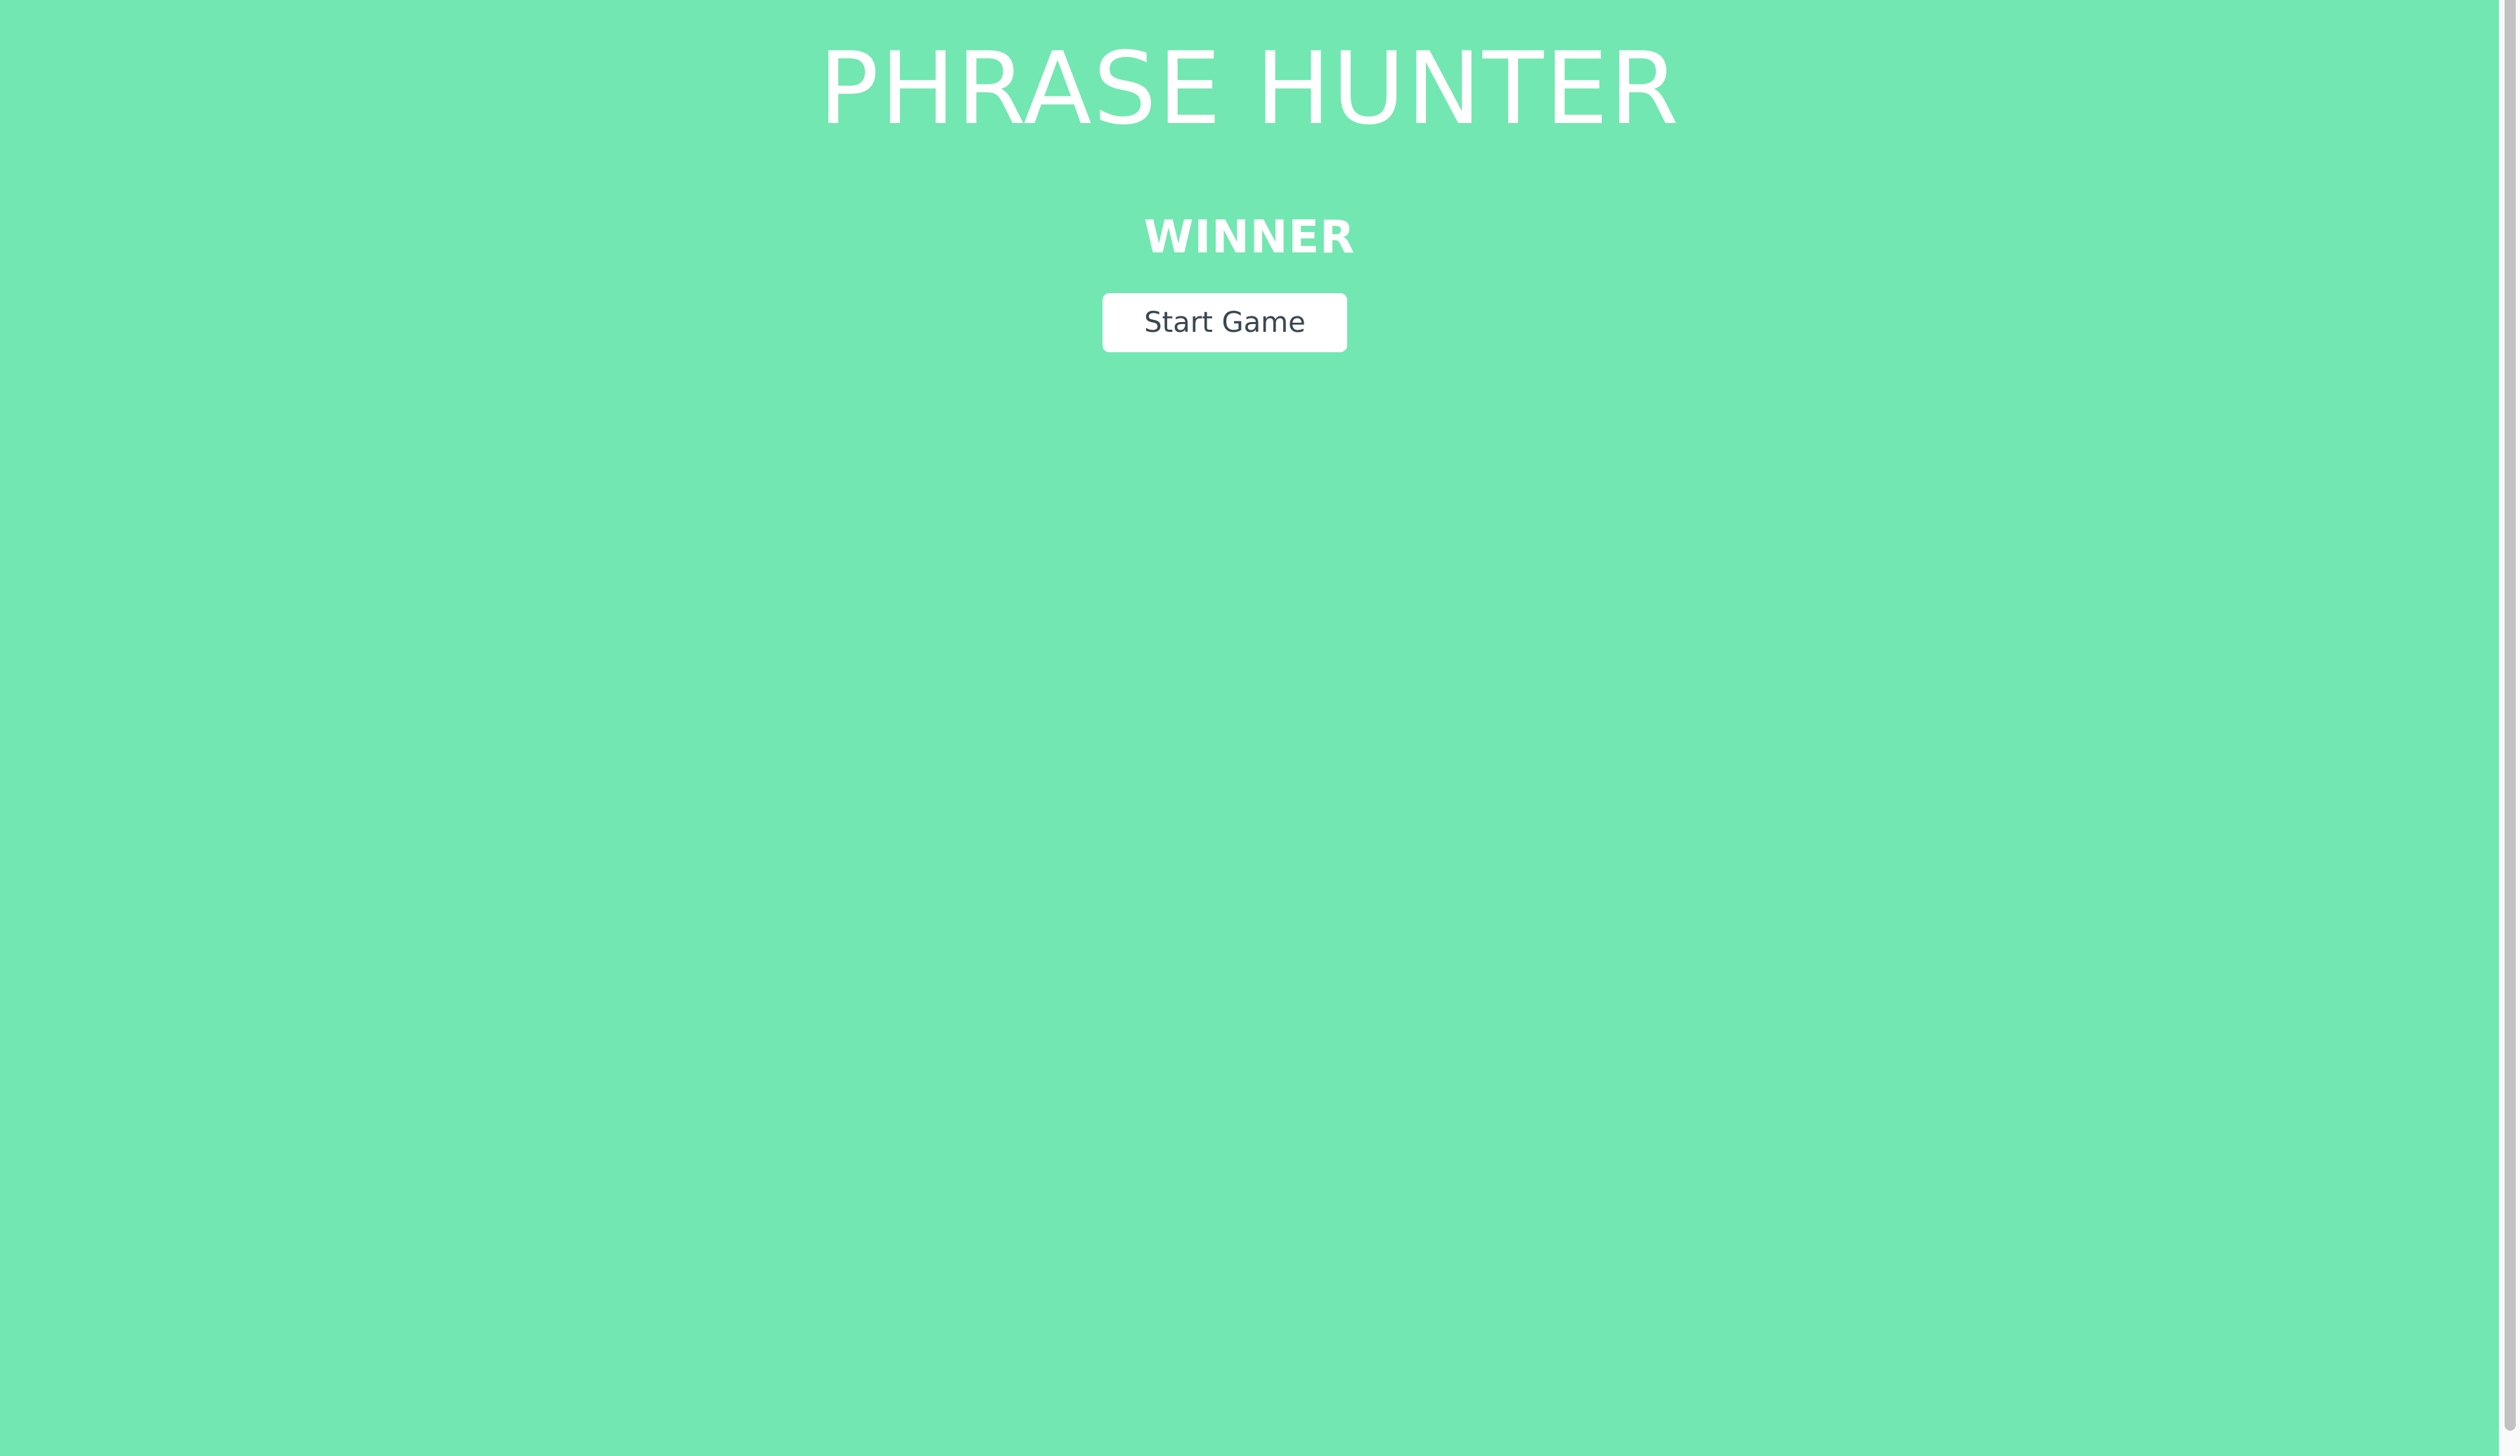 The width and height of the screenshot is (2520, 1456). I want to click on start-game-button: Start Game, so click(1224, 322).